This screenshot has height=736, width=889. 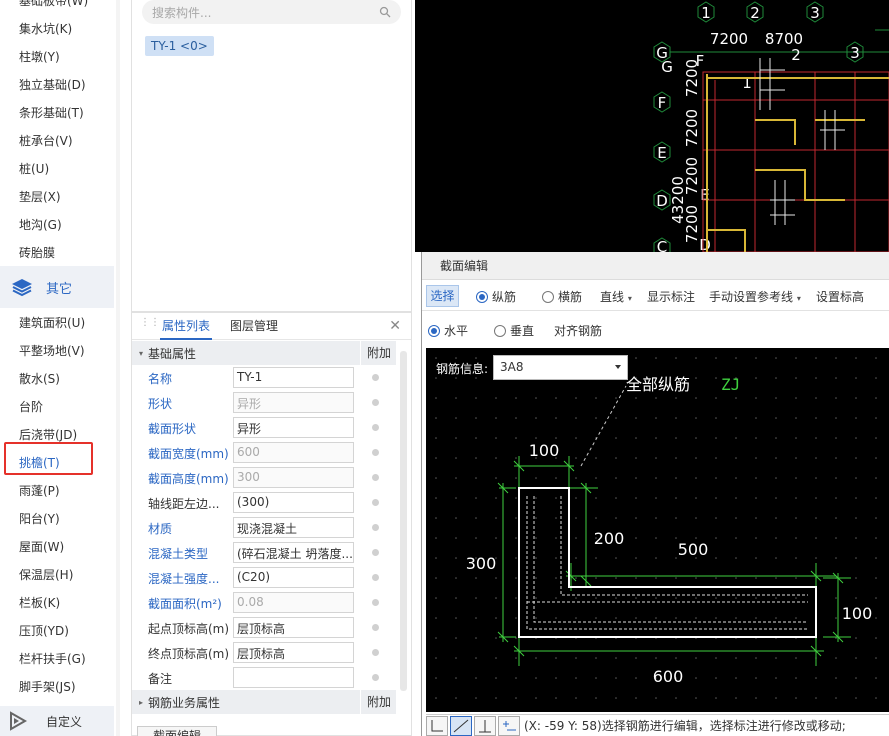 What do you see at coordinates (40, 196) in the screenshot?
I see `sidebar-item: 垫层(X)` at bounding box center [40, 196].